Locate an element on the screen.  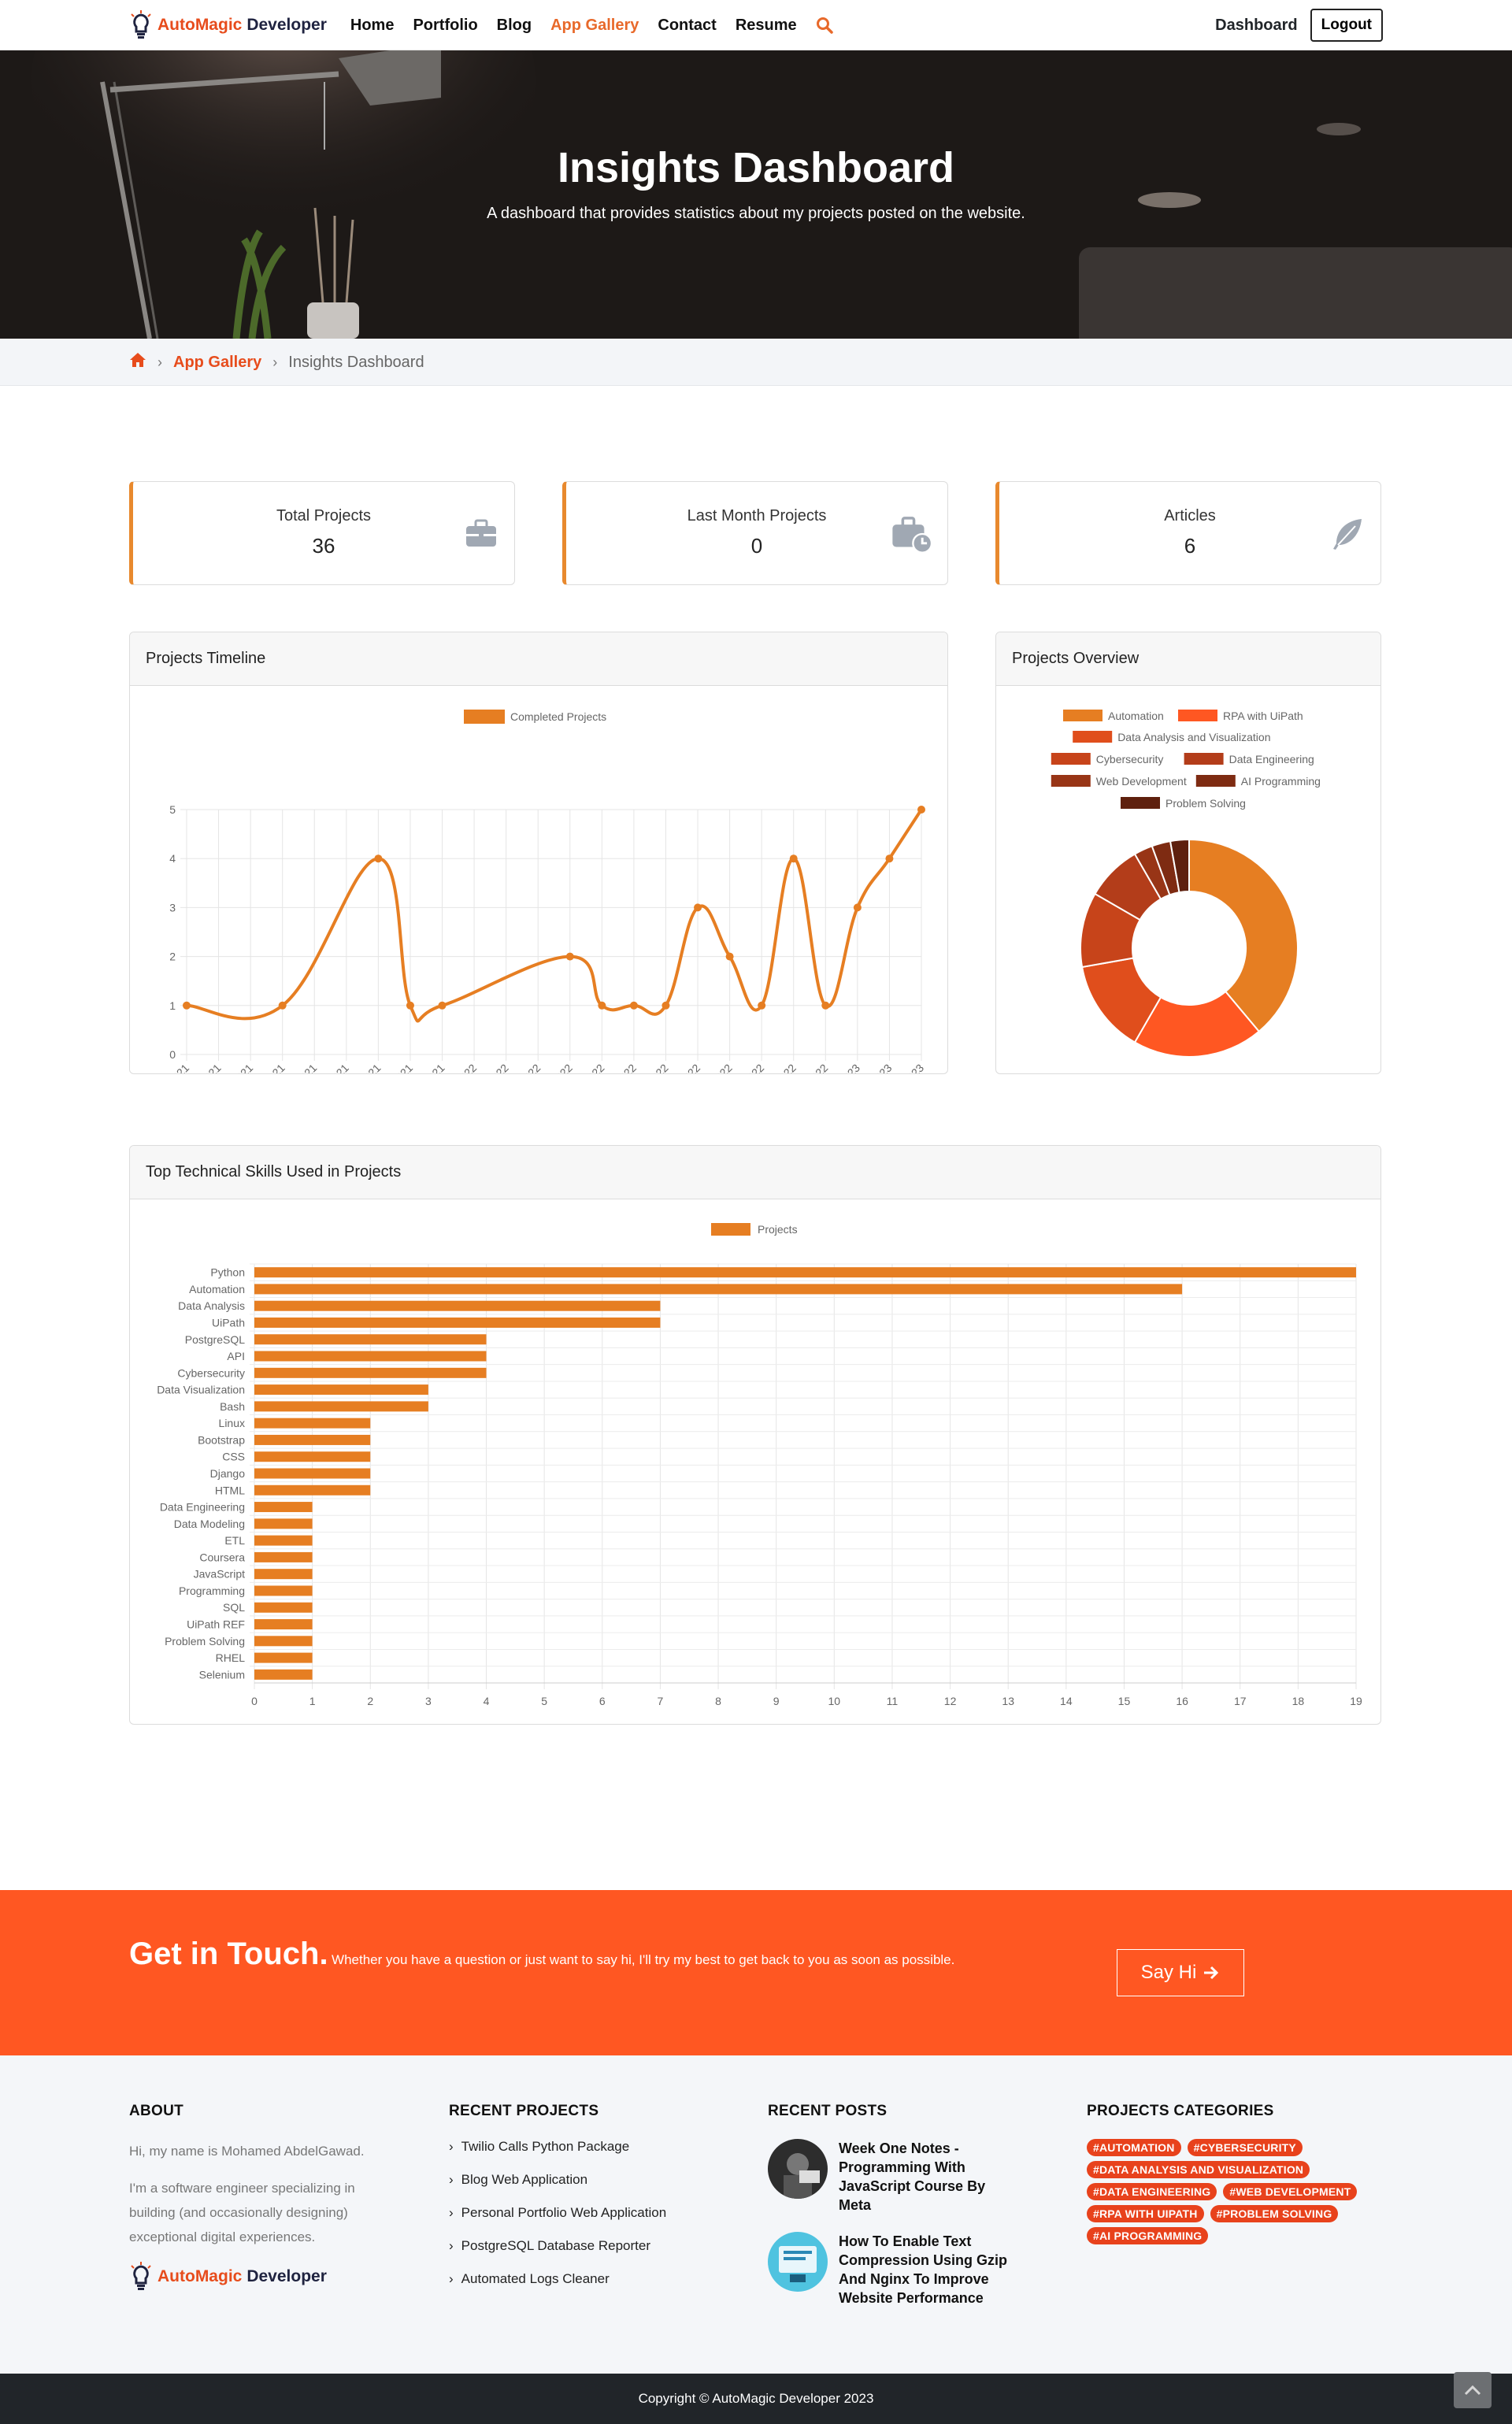
recent-project-item: › Automated Logs Cleaner is located at coordinates (590, 2279).